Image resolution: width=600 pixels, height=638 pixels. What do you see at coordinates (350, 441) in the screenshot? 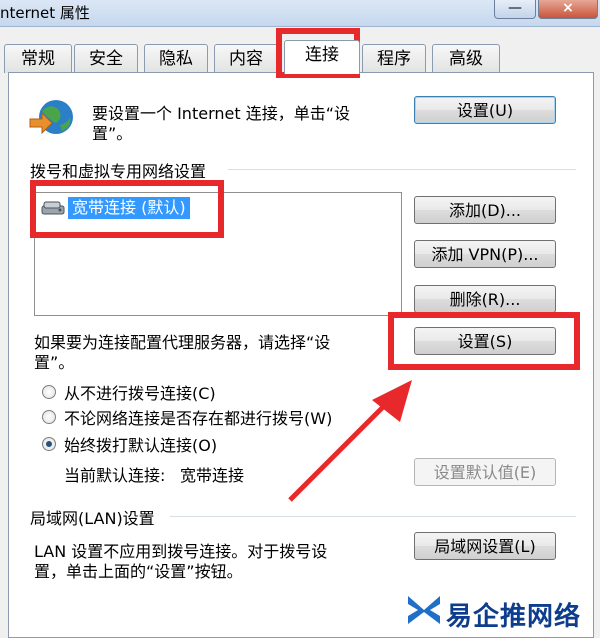
I see `annotation-arrow` at bounding box center [350, 441].